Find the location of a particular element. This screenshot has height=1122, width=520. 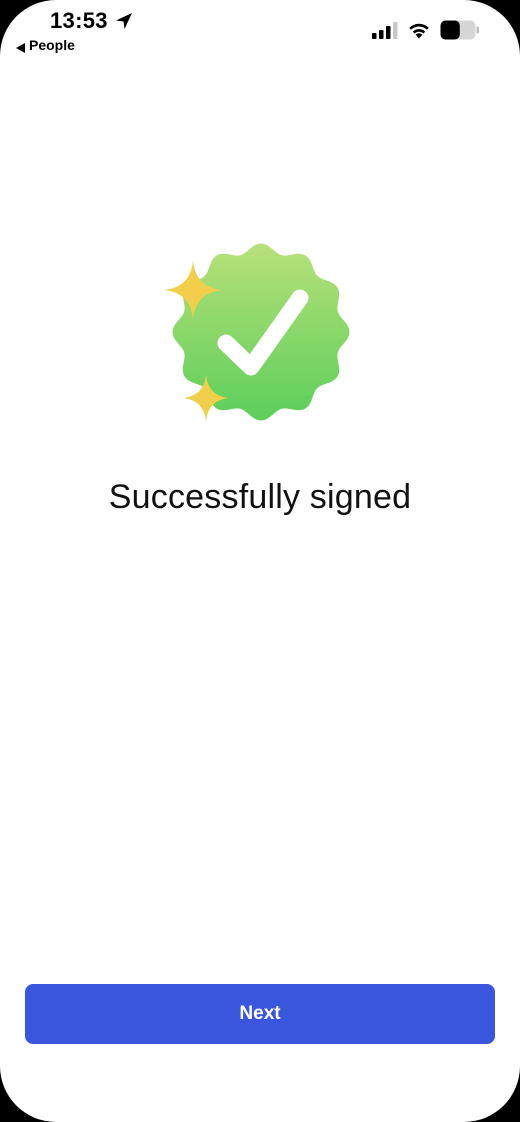

next-button: Next is located at coordinates (260, 1014).